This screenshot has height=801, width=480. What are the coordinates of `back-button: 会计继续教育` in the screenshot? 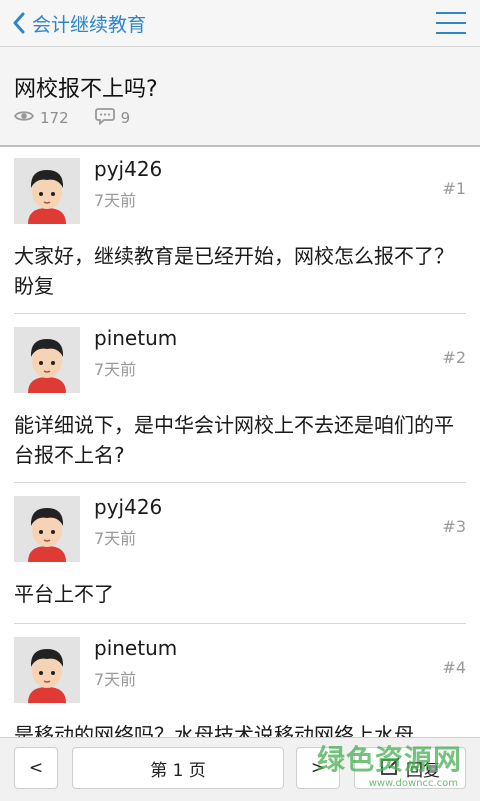 It's located at (79, 23).